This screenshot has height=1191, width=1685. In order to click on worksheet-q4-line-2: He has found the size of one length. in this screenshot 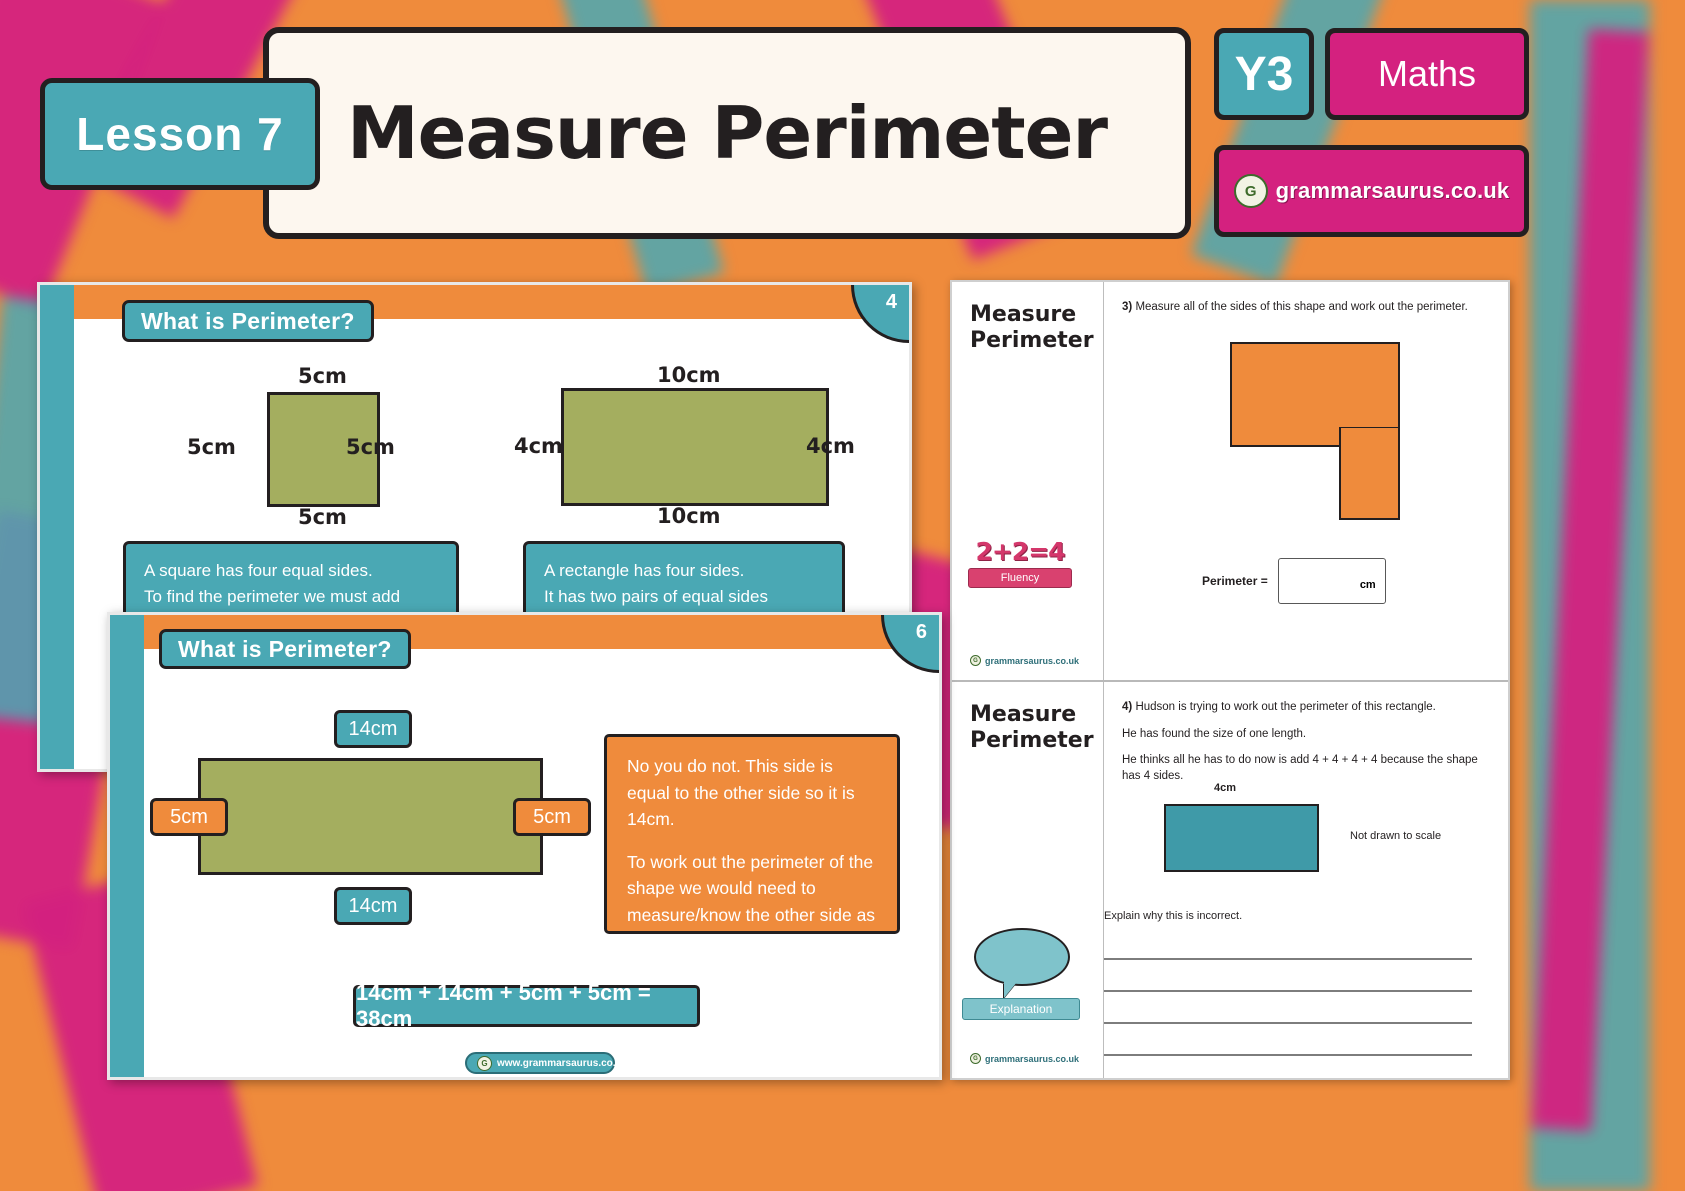, I will do `click(1214, 733)`.